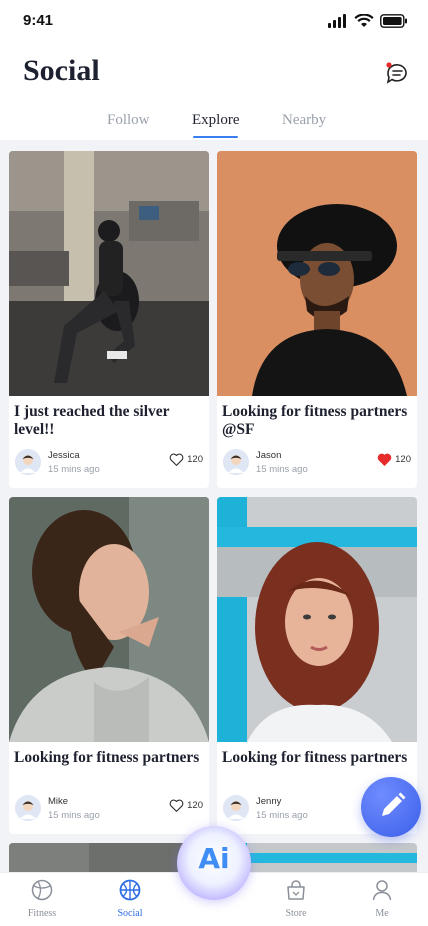  Describe the element at coordinates (128, 120) in the screenshot. I see `tab-follow: Follow` at that location.